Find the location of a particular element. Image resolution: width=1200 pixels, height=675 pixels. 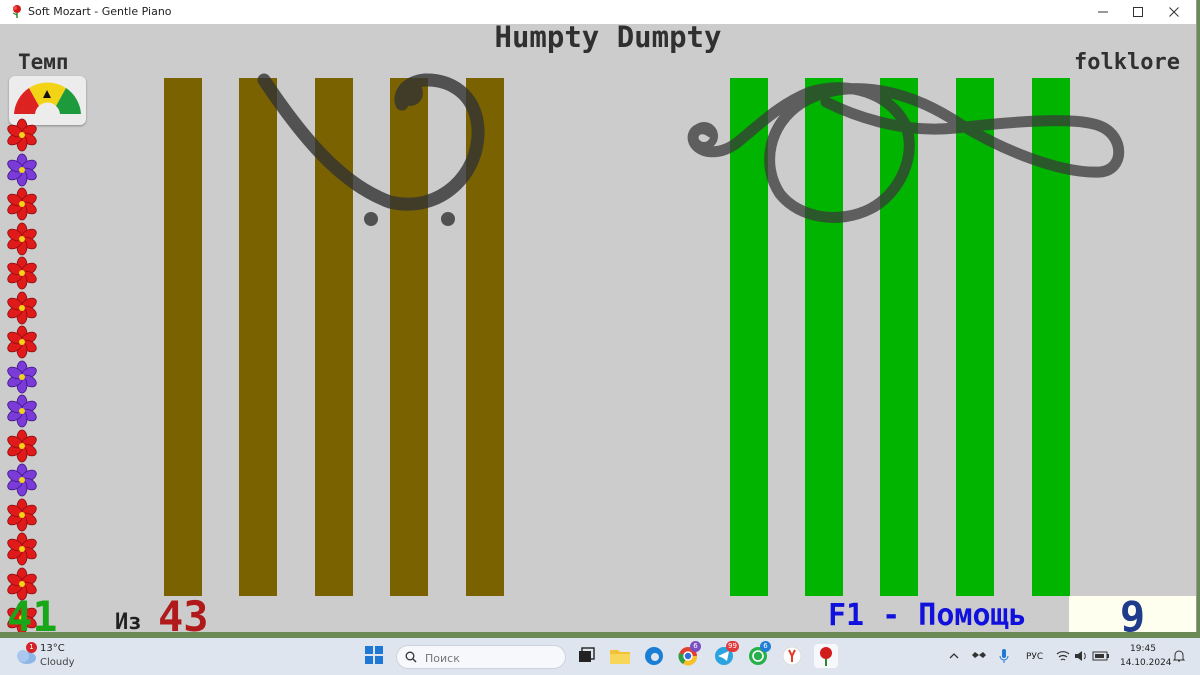

weather-badge: 1 is located at coordinates (31, 647).